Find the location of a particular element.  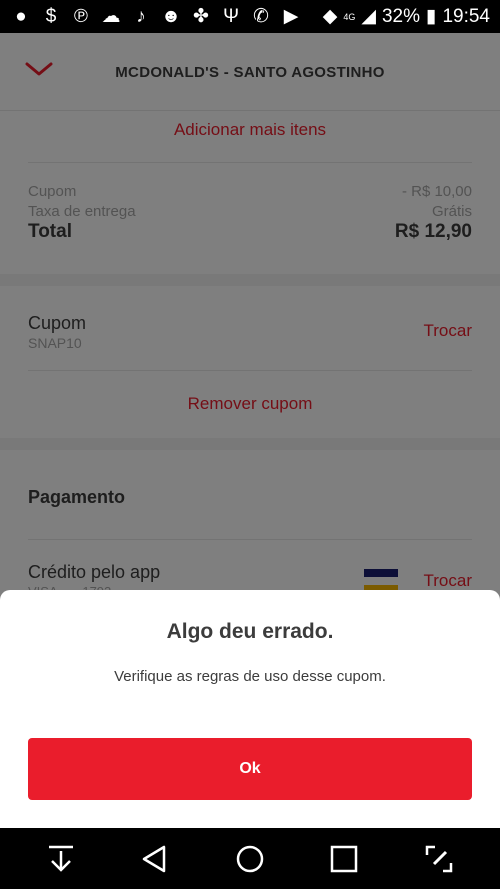

notification-shade-icon is located at coordinates (61, 859).